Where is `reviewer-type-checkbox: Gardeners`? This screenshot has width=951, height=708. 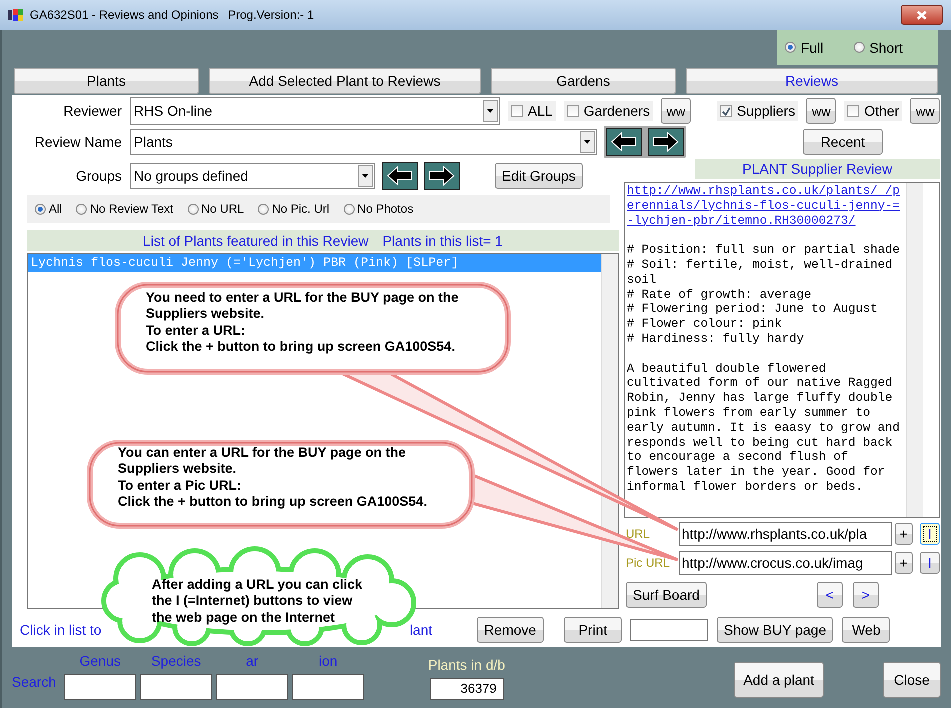 reviewer-type-checkbox: Gardeners is located at coordinates (609, 111).